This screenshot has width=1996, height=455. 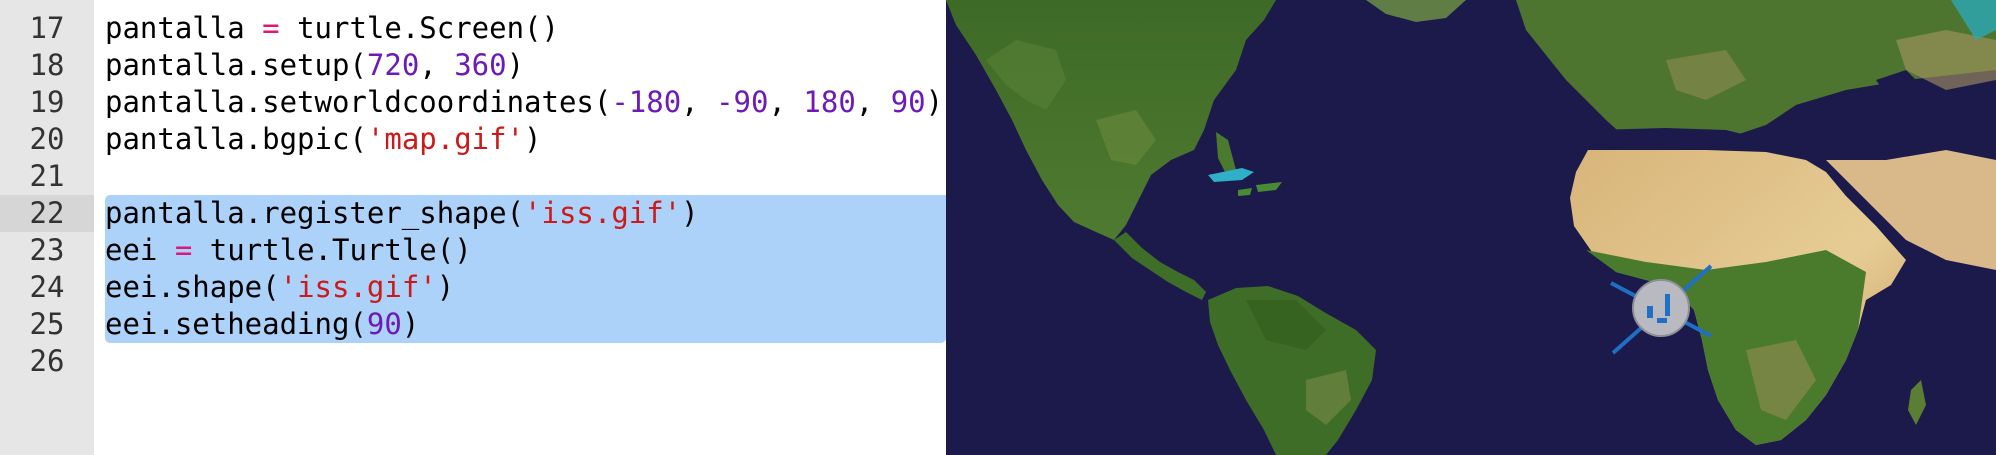 I want to click on code-token-txt: pantalla, so click(x=184, y=28).